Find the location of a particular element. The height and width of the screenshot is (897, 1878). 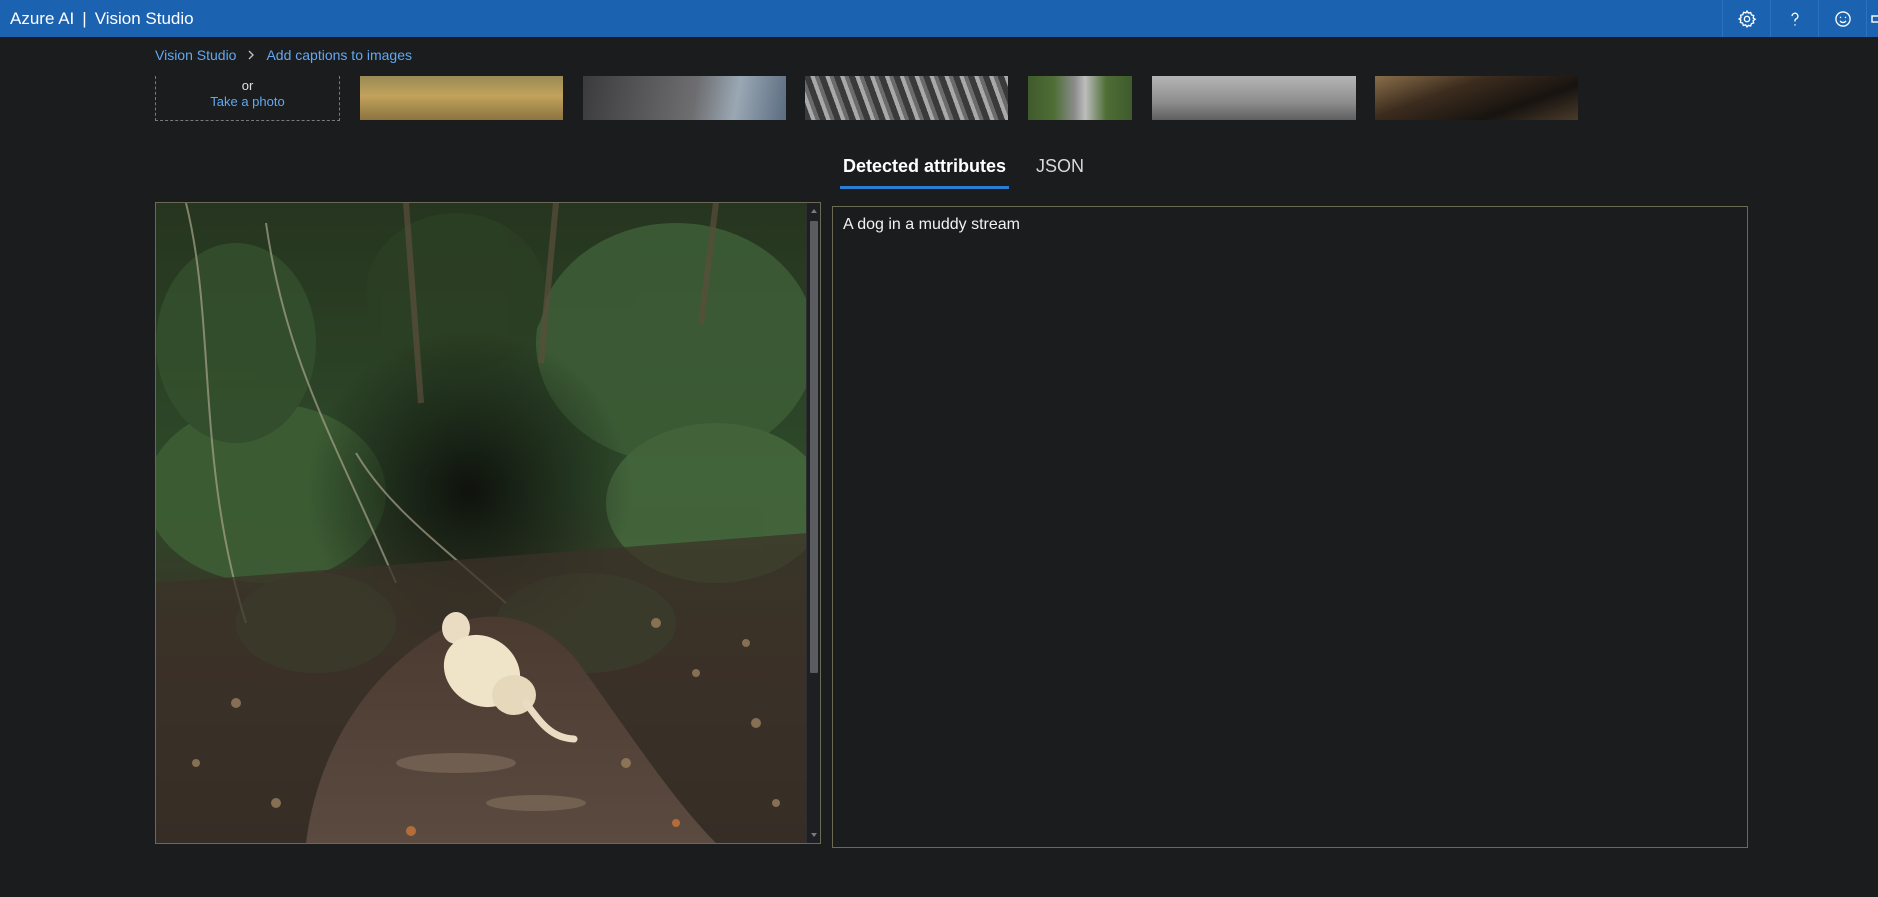

upload-dropzone: or Take a photo is located at coordinates (247, 98).